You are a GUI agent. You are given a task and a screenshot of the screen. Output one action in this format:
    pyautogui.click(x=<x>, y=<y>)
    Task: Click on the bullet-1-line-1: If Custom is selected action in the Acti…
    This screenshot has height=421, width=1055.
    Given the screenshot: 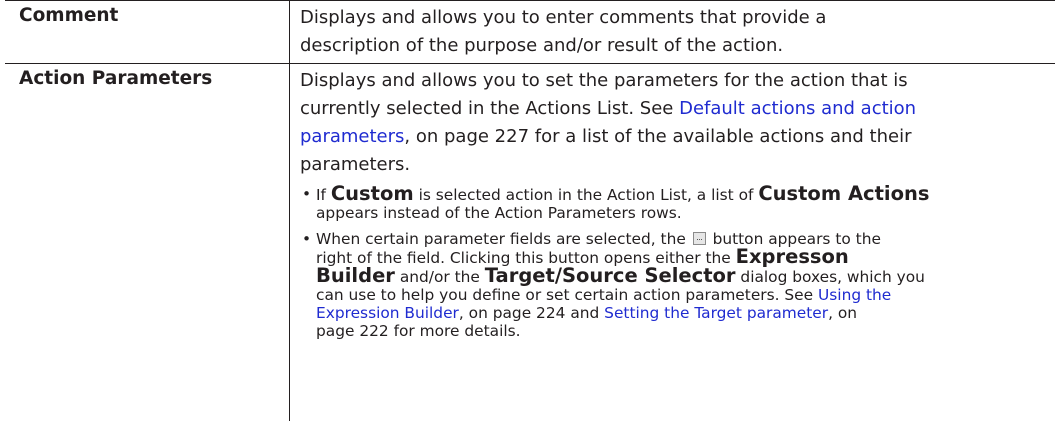 What is the action you would take?
    pyautogui.click(x=684, y=193)
    